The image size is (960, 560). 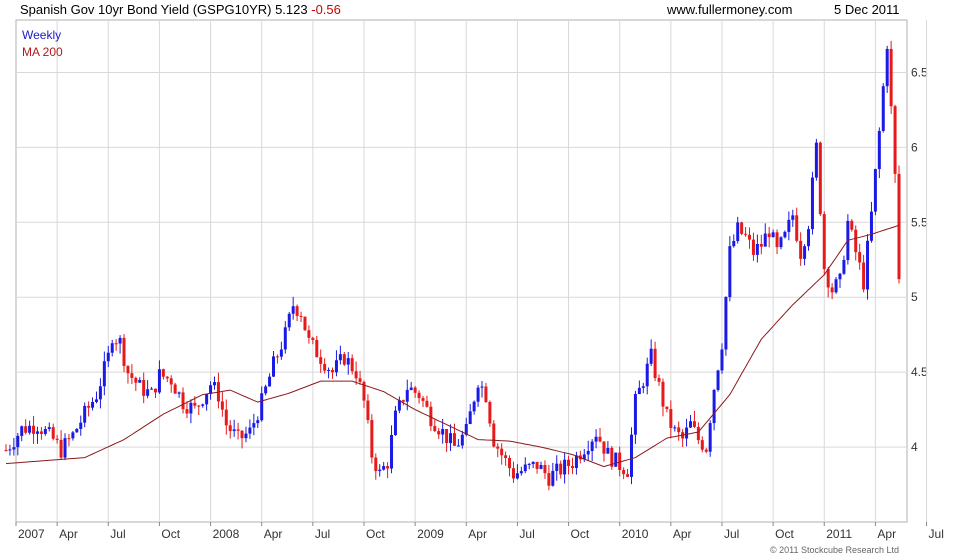 I want to click on y-tick-label: 5.5, so click(x=919, y=222).